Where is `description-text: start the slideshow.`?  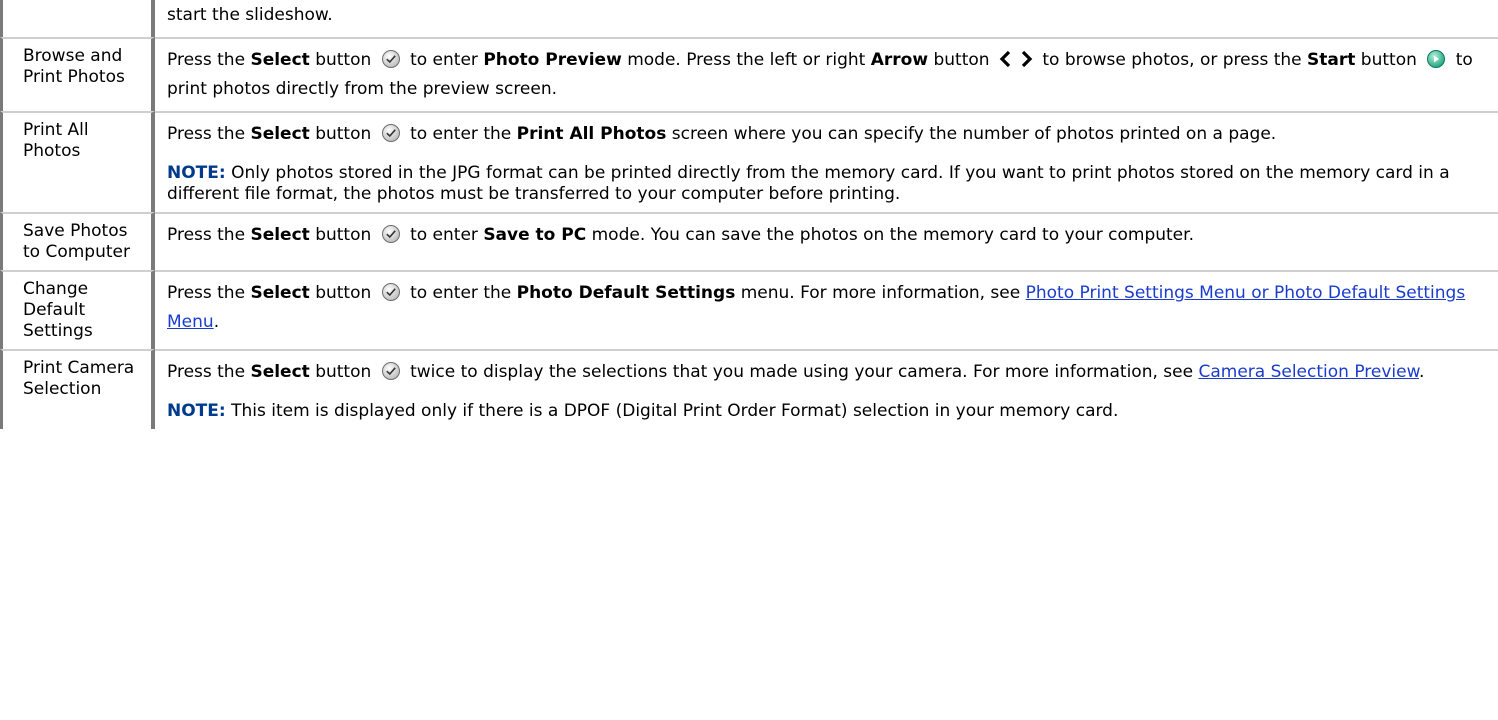
description-text: start the slideshow. is located at coordinates (827, 15).